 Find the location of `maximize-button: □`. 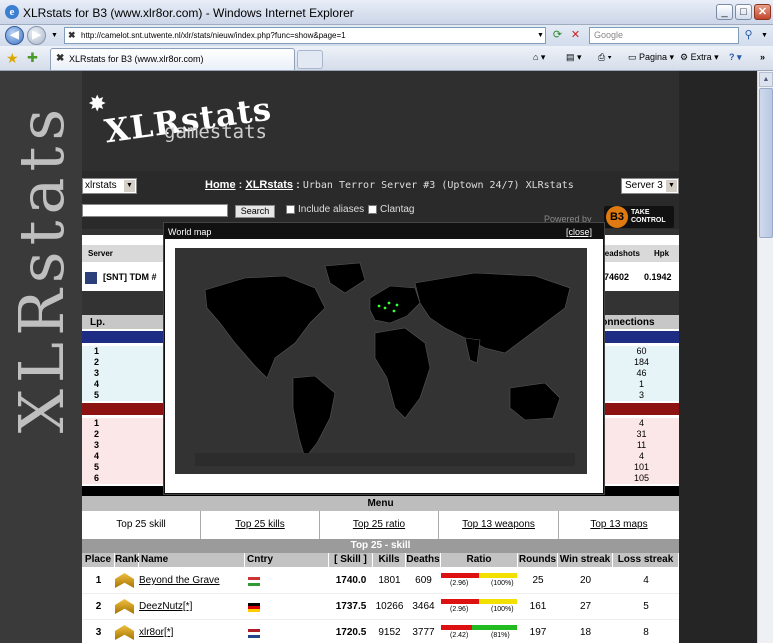

maximize-button: □ is located at coordinates (743, 12).